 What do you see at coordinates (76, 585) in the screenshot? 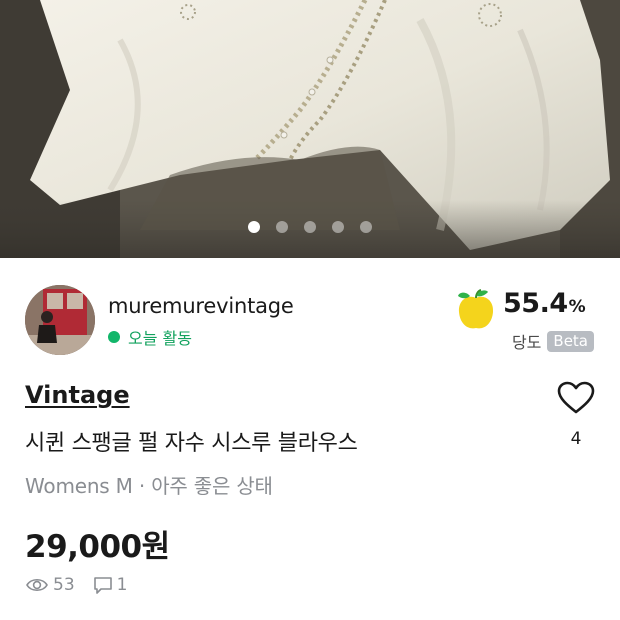
I see `product-stats: 53 1` at bounding box center [76, 585].